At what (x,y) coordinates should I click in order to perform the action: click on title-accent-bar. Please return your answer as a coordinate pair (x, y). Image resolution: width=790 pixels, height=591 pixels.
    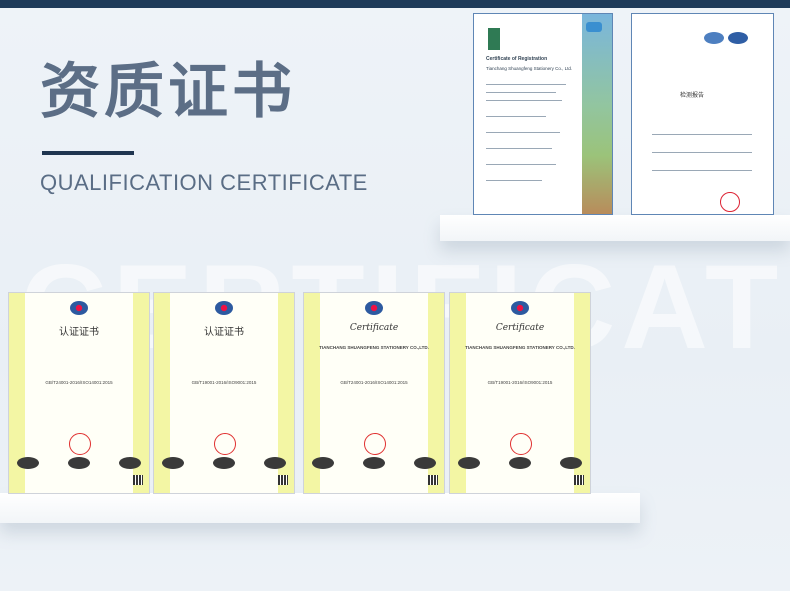
    Looking at the image, I should click on (88, 153).